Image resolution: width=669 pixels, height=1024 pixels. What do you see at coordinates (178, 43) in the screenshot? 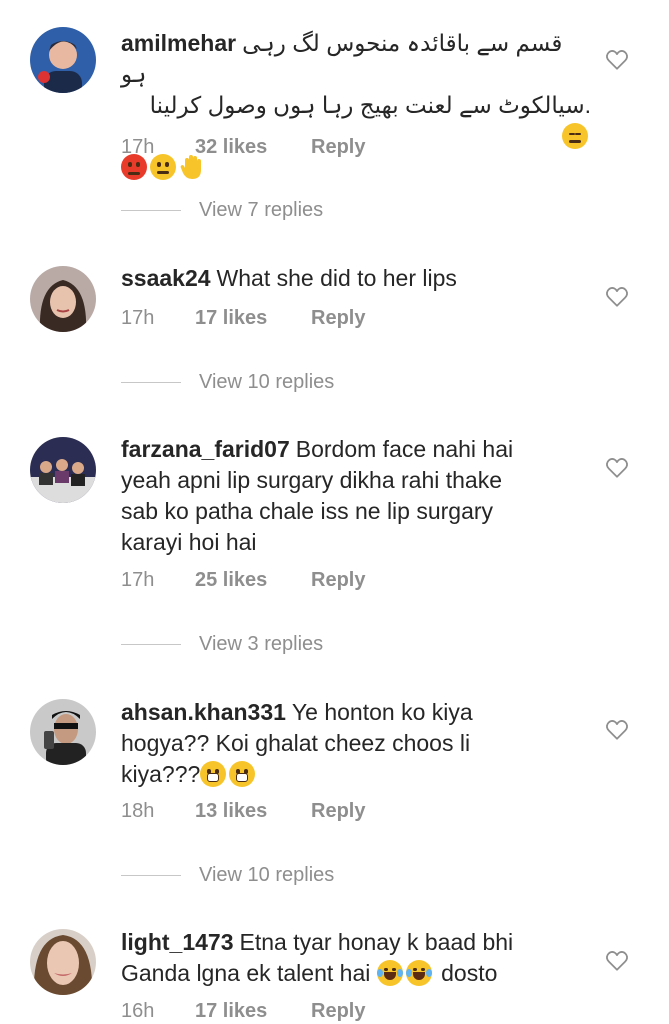
I see `comment-username: amilmehar` at bounding box center [178, 43].